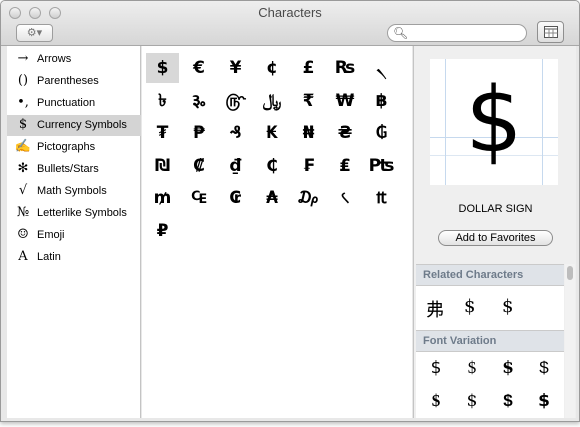 The image size is (580, 427). Describe the element at coordinates (23, 212) in the screenshot. I see `letterlike-icon: №` at that location.